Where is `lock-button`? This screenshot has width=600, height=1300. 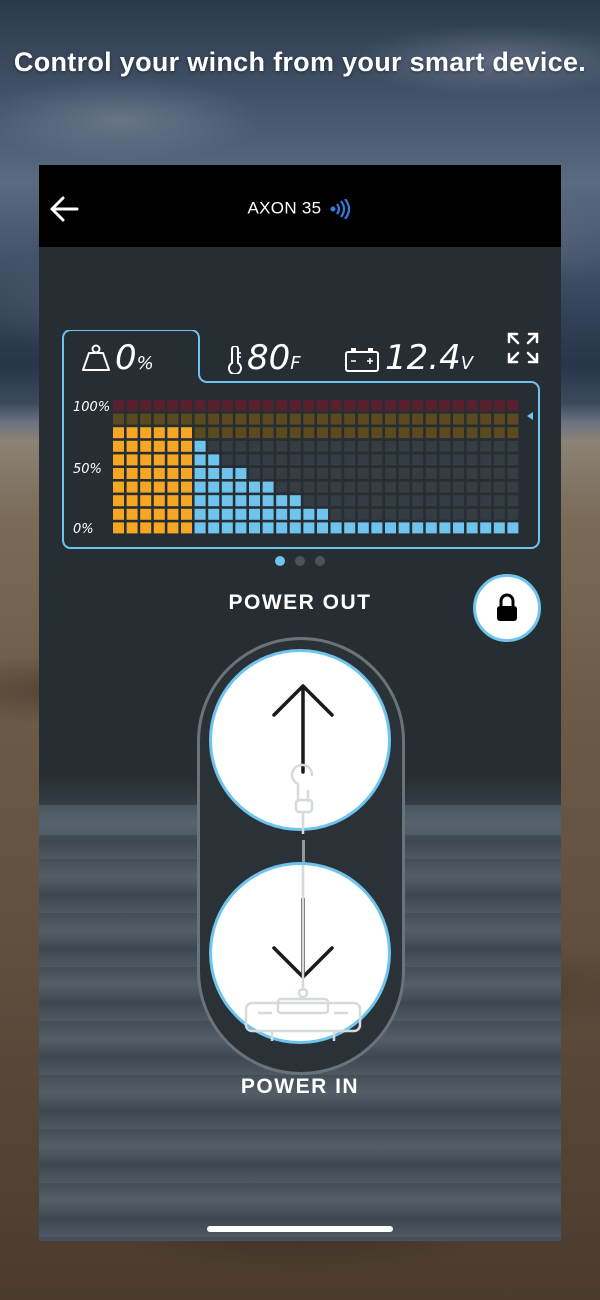 lock-button is located at coordinates (507, 608).